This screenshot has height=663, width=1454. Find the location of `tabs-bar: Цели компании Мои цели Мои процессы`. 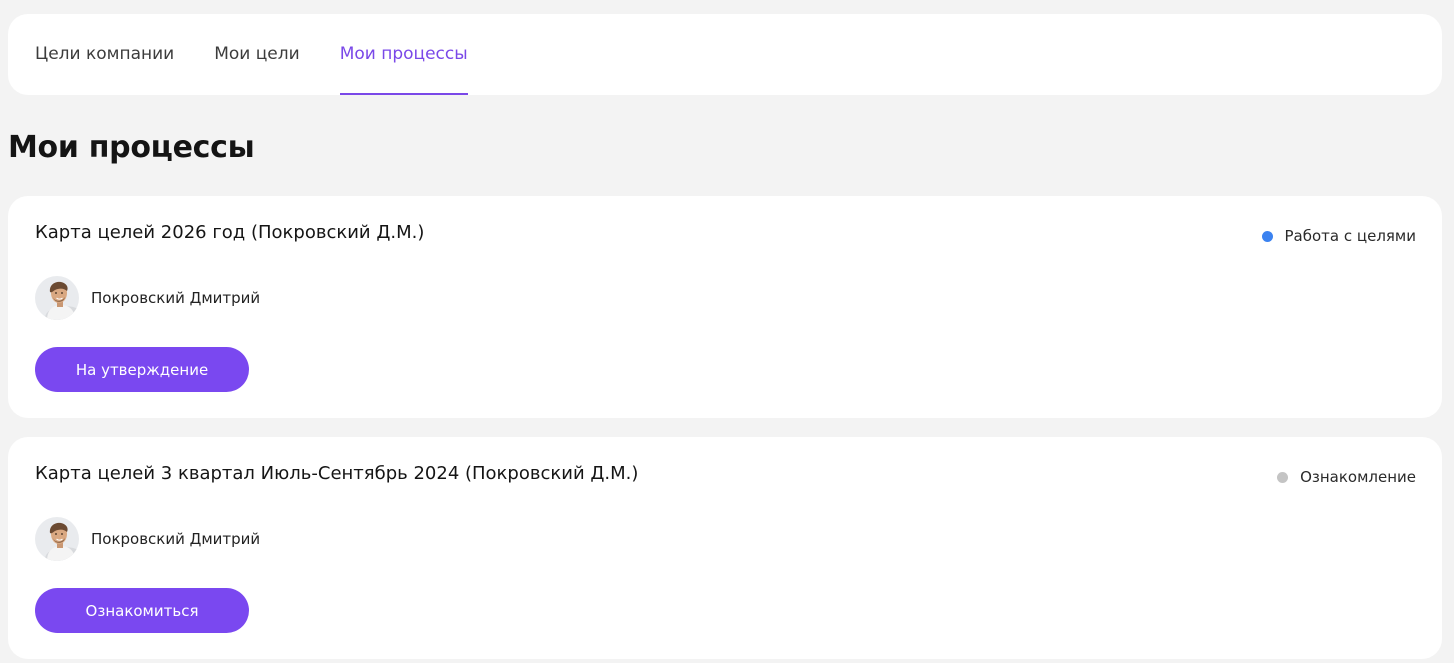

tabs-bar: Цели компании Мои цели Мои процессы is located at coordinates (725, 54).